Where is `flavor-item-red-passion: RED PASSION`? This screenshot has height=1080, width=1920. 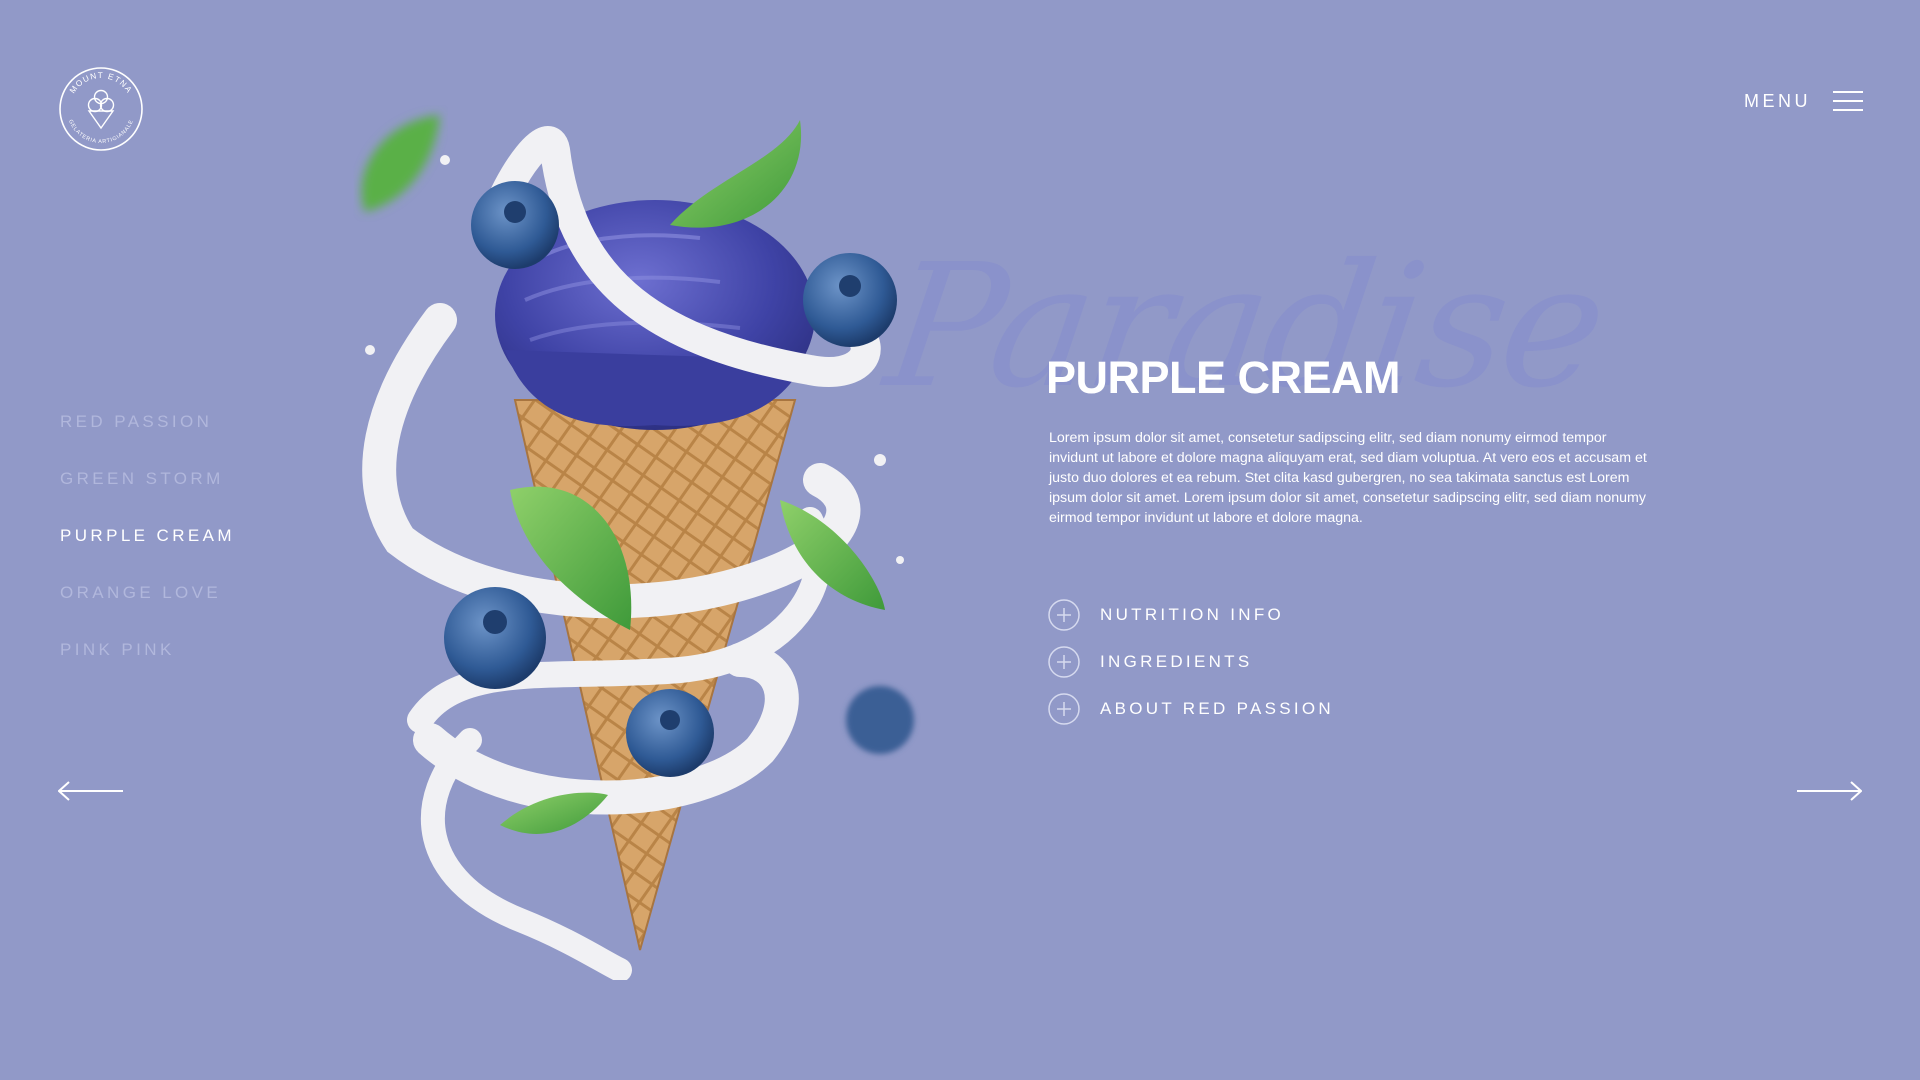
flavor-item-red-passion: RED PASSION is located at coordinates (180, 440).